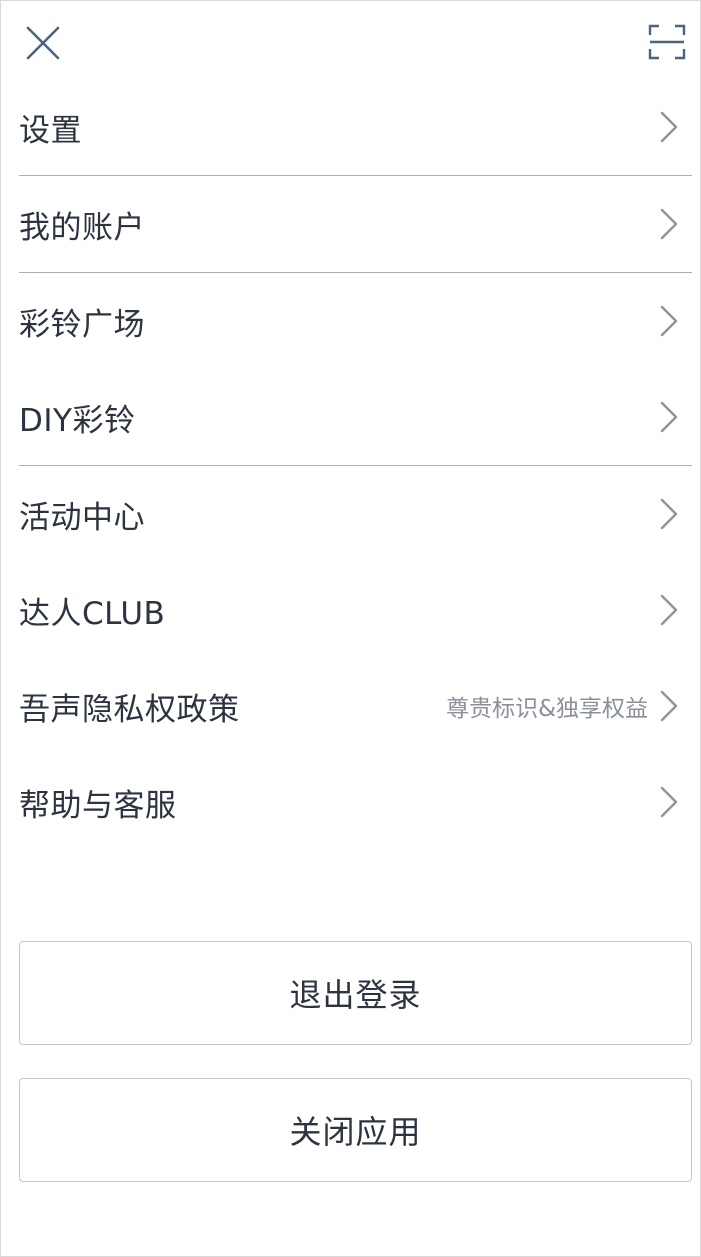  Describe the element at coordinates (355, 610) in the screenshot. I see `menu-item-expert-club: 达人CLUB` at that location.